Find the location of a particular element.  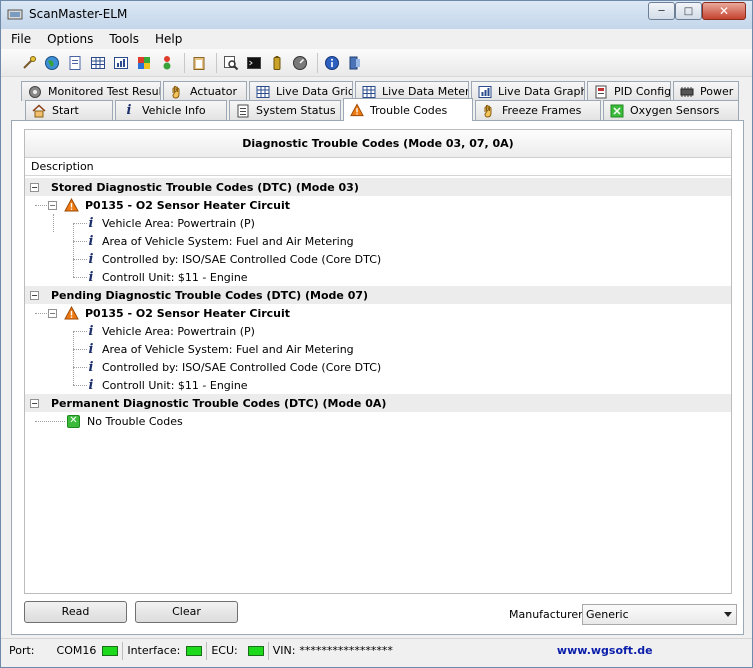

manufacturer-select: Generic is located at coordinates (659, 614).